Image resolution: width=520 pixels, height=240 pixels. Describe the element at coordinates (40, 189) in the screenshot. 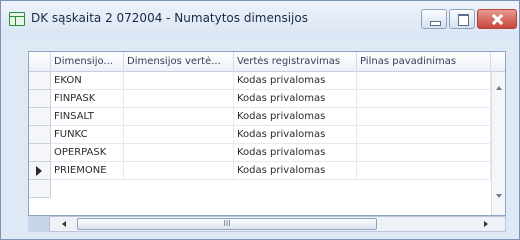

I see `row-selector-new` at that location.